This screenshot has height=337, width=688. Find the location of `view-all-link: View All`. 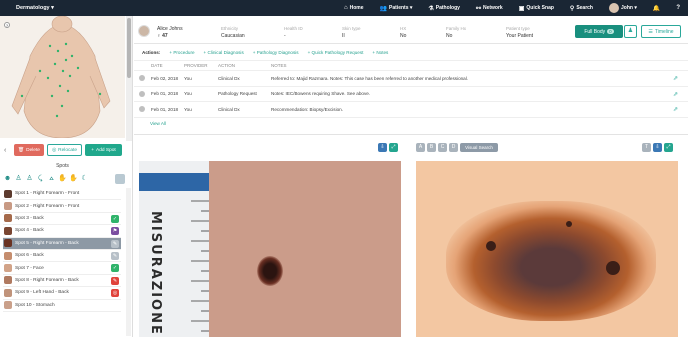

view-all-link: View All is located at coordinates (419, 123).